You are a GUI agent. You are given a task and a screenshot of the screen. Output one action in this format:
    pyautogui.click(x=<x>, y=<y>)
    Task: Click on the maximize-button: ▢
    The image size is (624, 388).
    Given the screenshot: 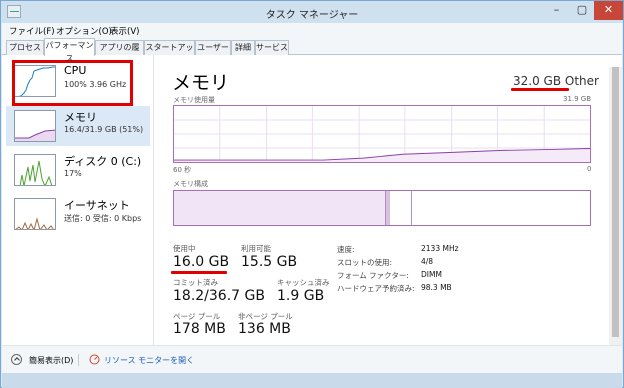 What is the action you would take?
    pyautogui.click(x=582, y=10)
    